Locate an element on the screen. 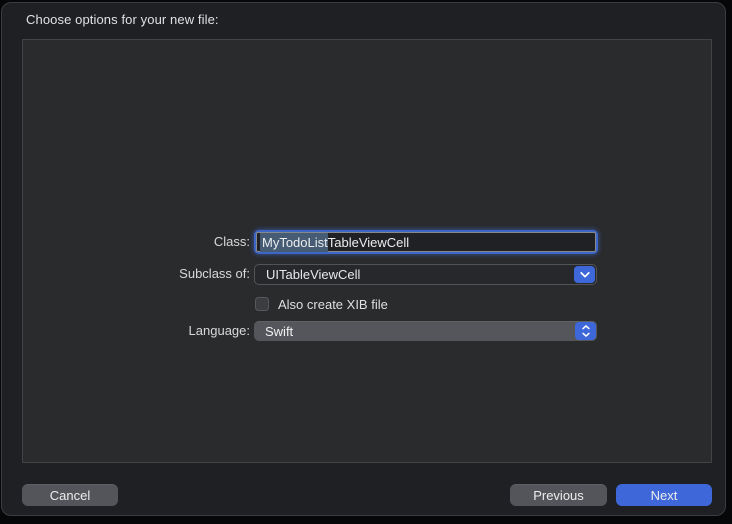 This screenshot has height=524, width=732. xib-checkbox-label: Also create XIB file is located at coordinates (333, 304).